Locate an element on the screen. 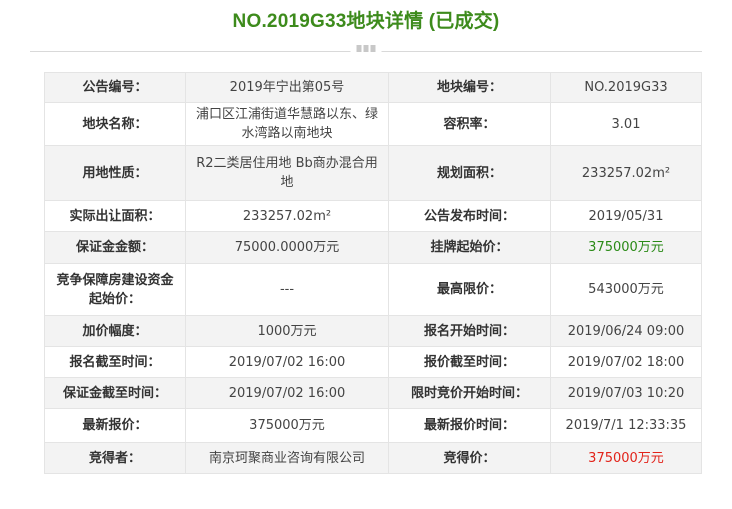 The width and height of the screenshot is (732, 509). table-row: 竞得者： 南京珂聚商业咨询有限公司 竞得价： 375000万元 is located at coordinates (373, 458).